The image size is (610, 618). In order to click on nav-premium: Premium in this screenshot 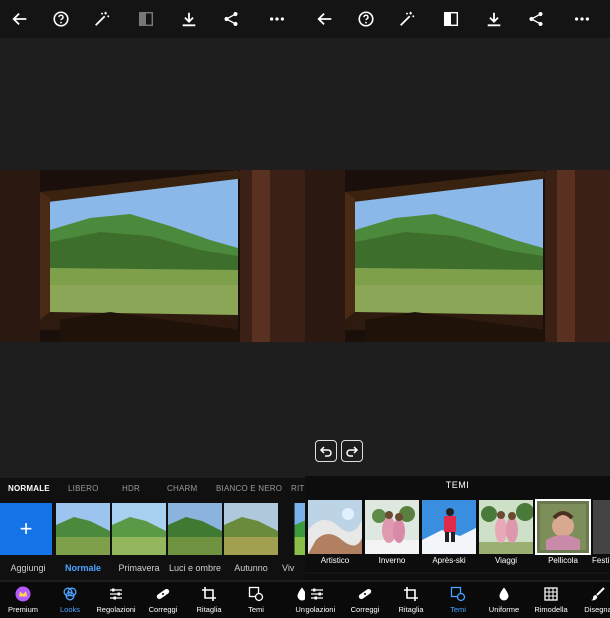, I will do `click(24, 600)`.